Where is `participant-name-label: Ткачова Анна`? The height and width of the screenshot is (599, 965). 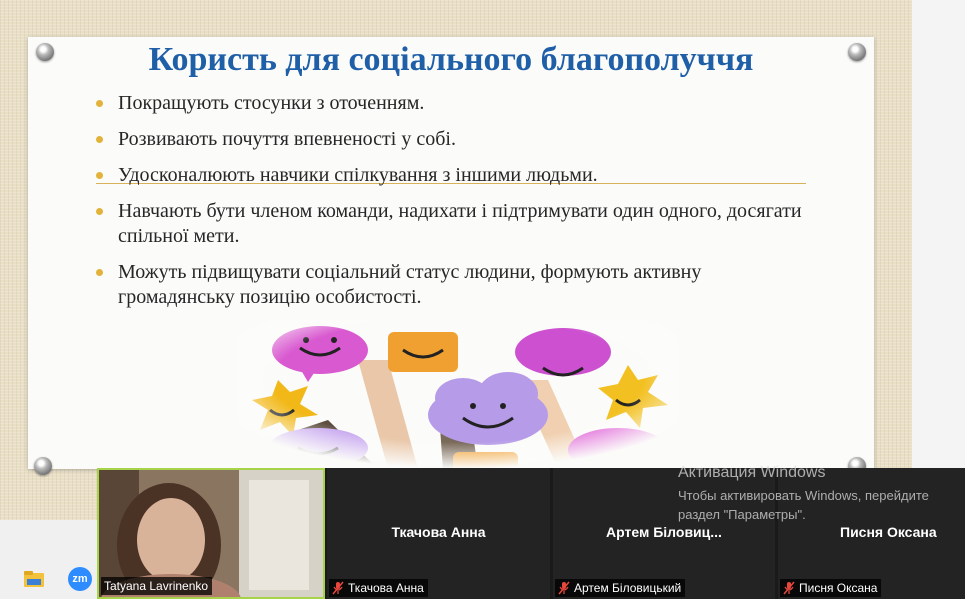
participant-name-label: Ткачова Анна is located at coordinates (378, 588).